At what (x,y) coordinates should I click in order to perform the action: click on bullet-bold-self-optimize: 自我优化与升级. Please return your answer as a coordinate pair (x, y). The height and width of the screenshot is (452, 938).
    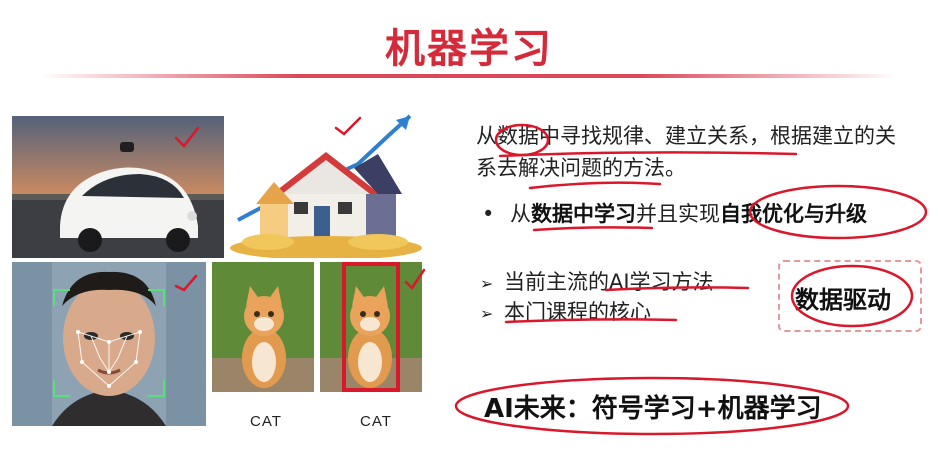
    Looking at the image, I should click on (793, 214).